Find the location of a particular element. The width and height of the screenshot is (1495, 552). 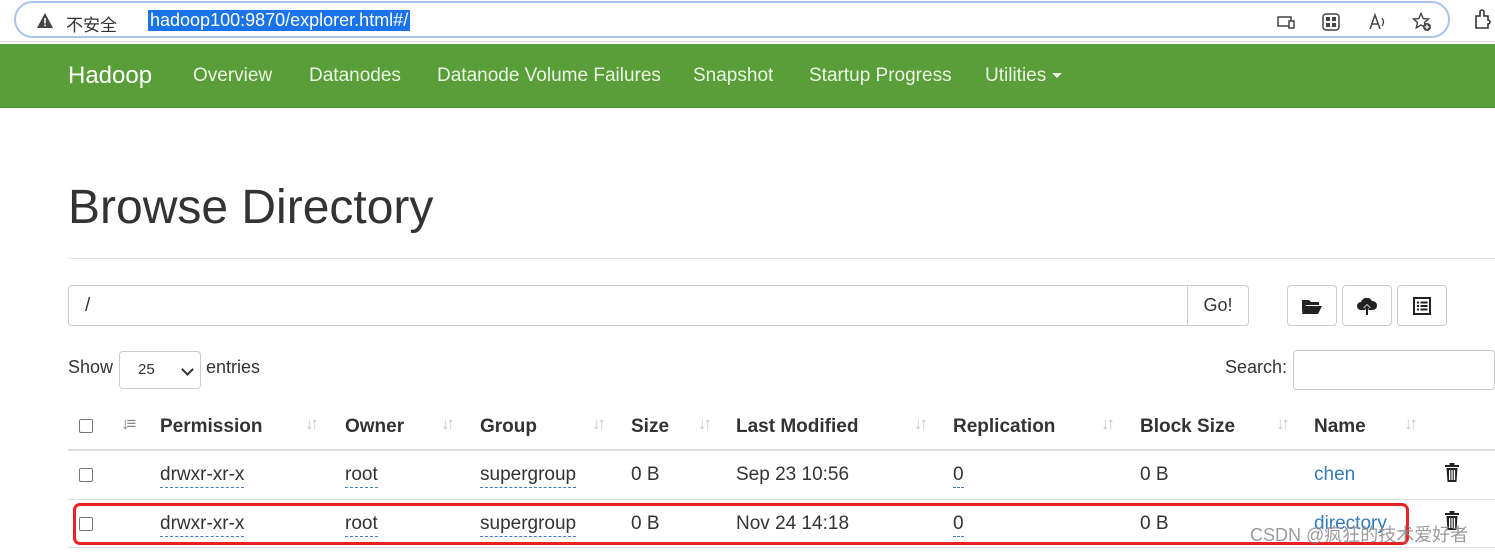

search-label: Search: is located at coordinates (1256, 367).